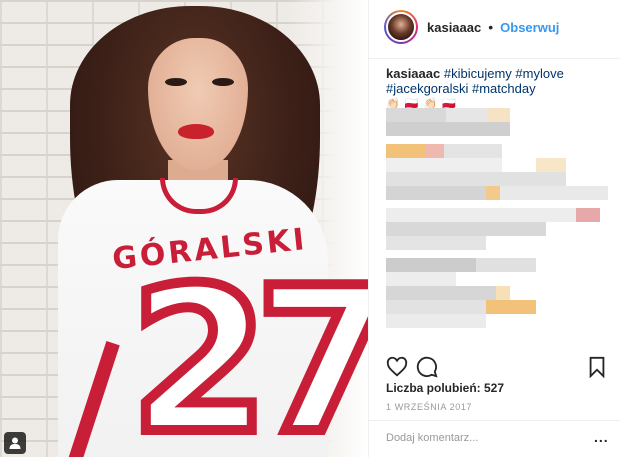 Image resolution: width=620 pixels, height=457 pixels. I want to click on follow-button: Obserwuj, so click(529, 27).